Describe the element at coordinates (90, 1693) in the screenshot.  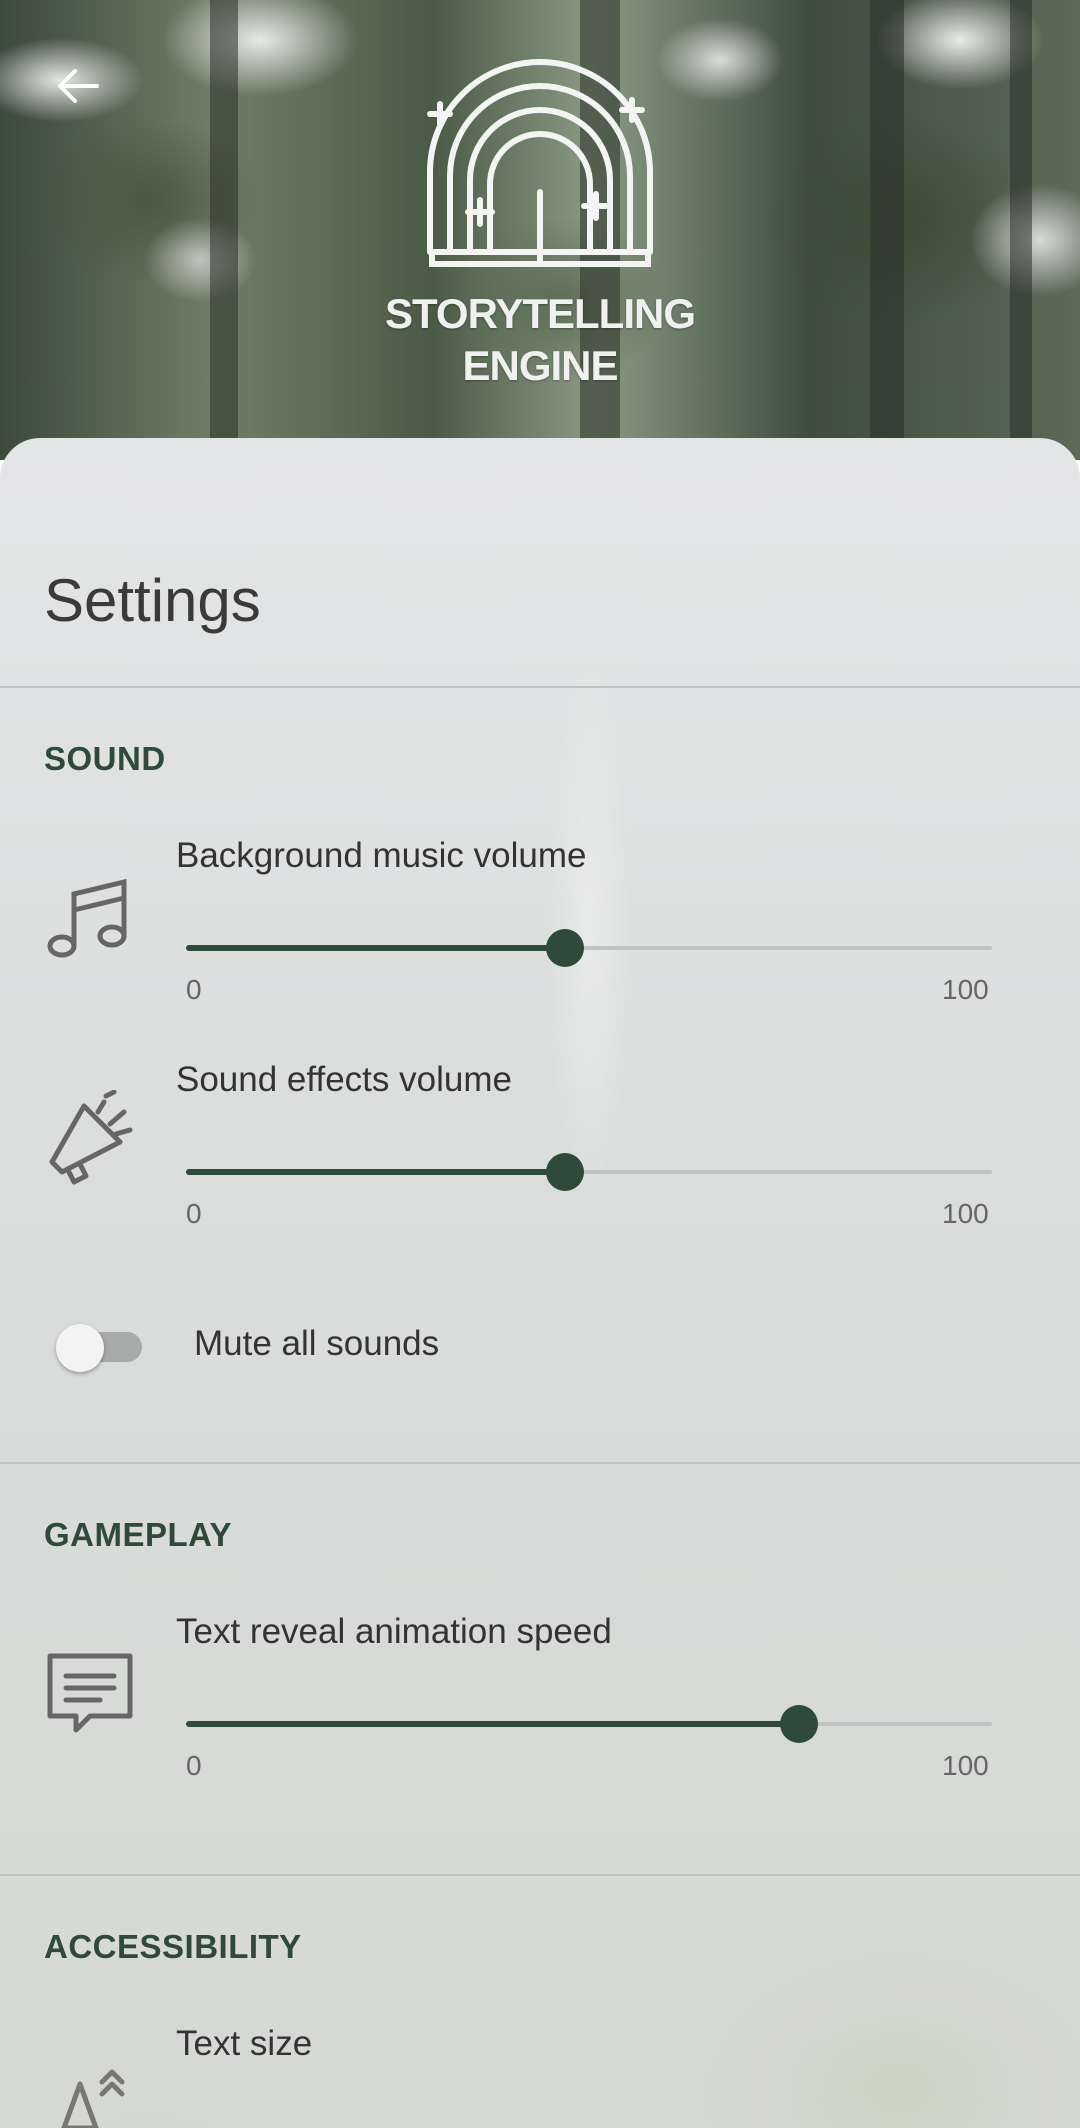
I see `message-icon` at that location.